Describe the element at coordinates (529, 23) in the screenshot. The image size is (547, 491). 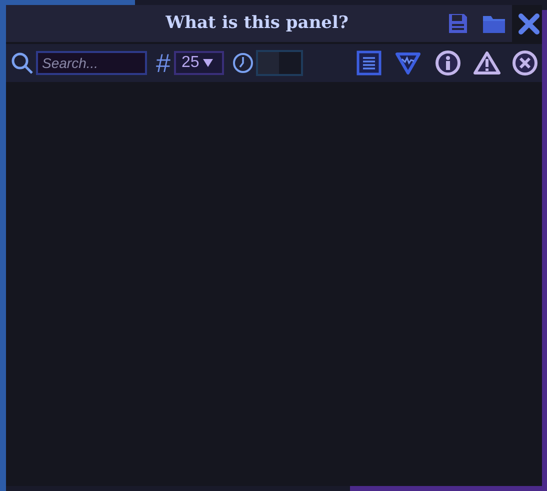
I see `close-icon` at that location.